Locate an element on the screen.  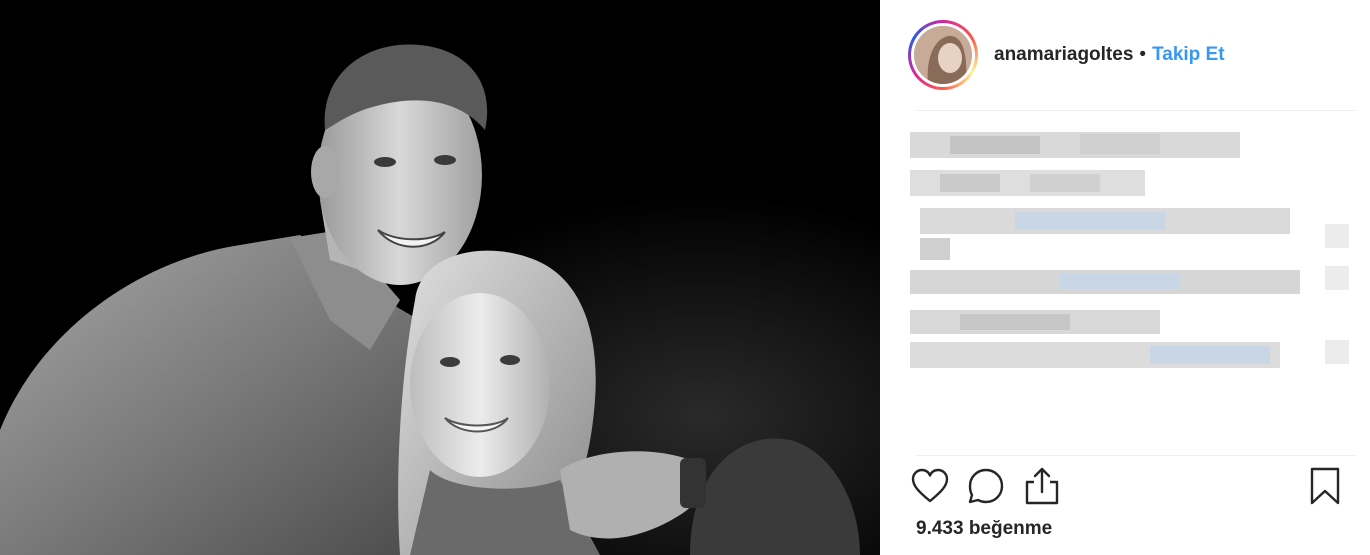
username-link: anamariagoltes is located at coordinates (1063, 55).